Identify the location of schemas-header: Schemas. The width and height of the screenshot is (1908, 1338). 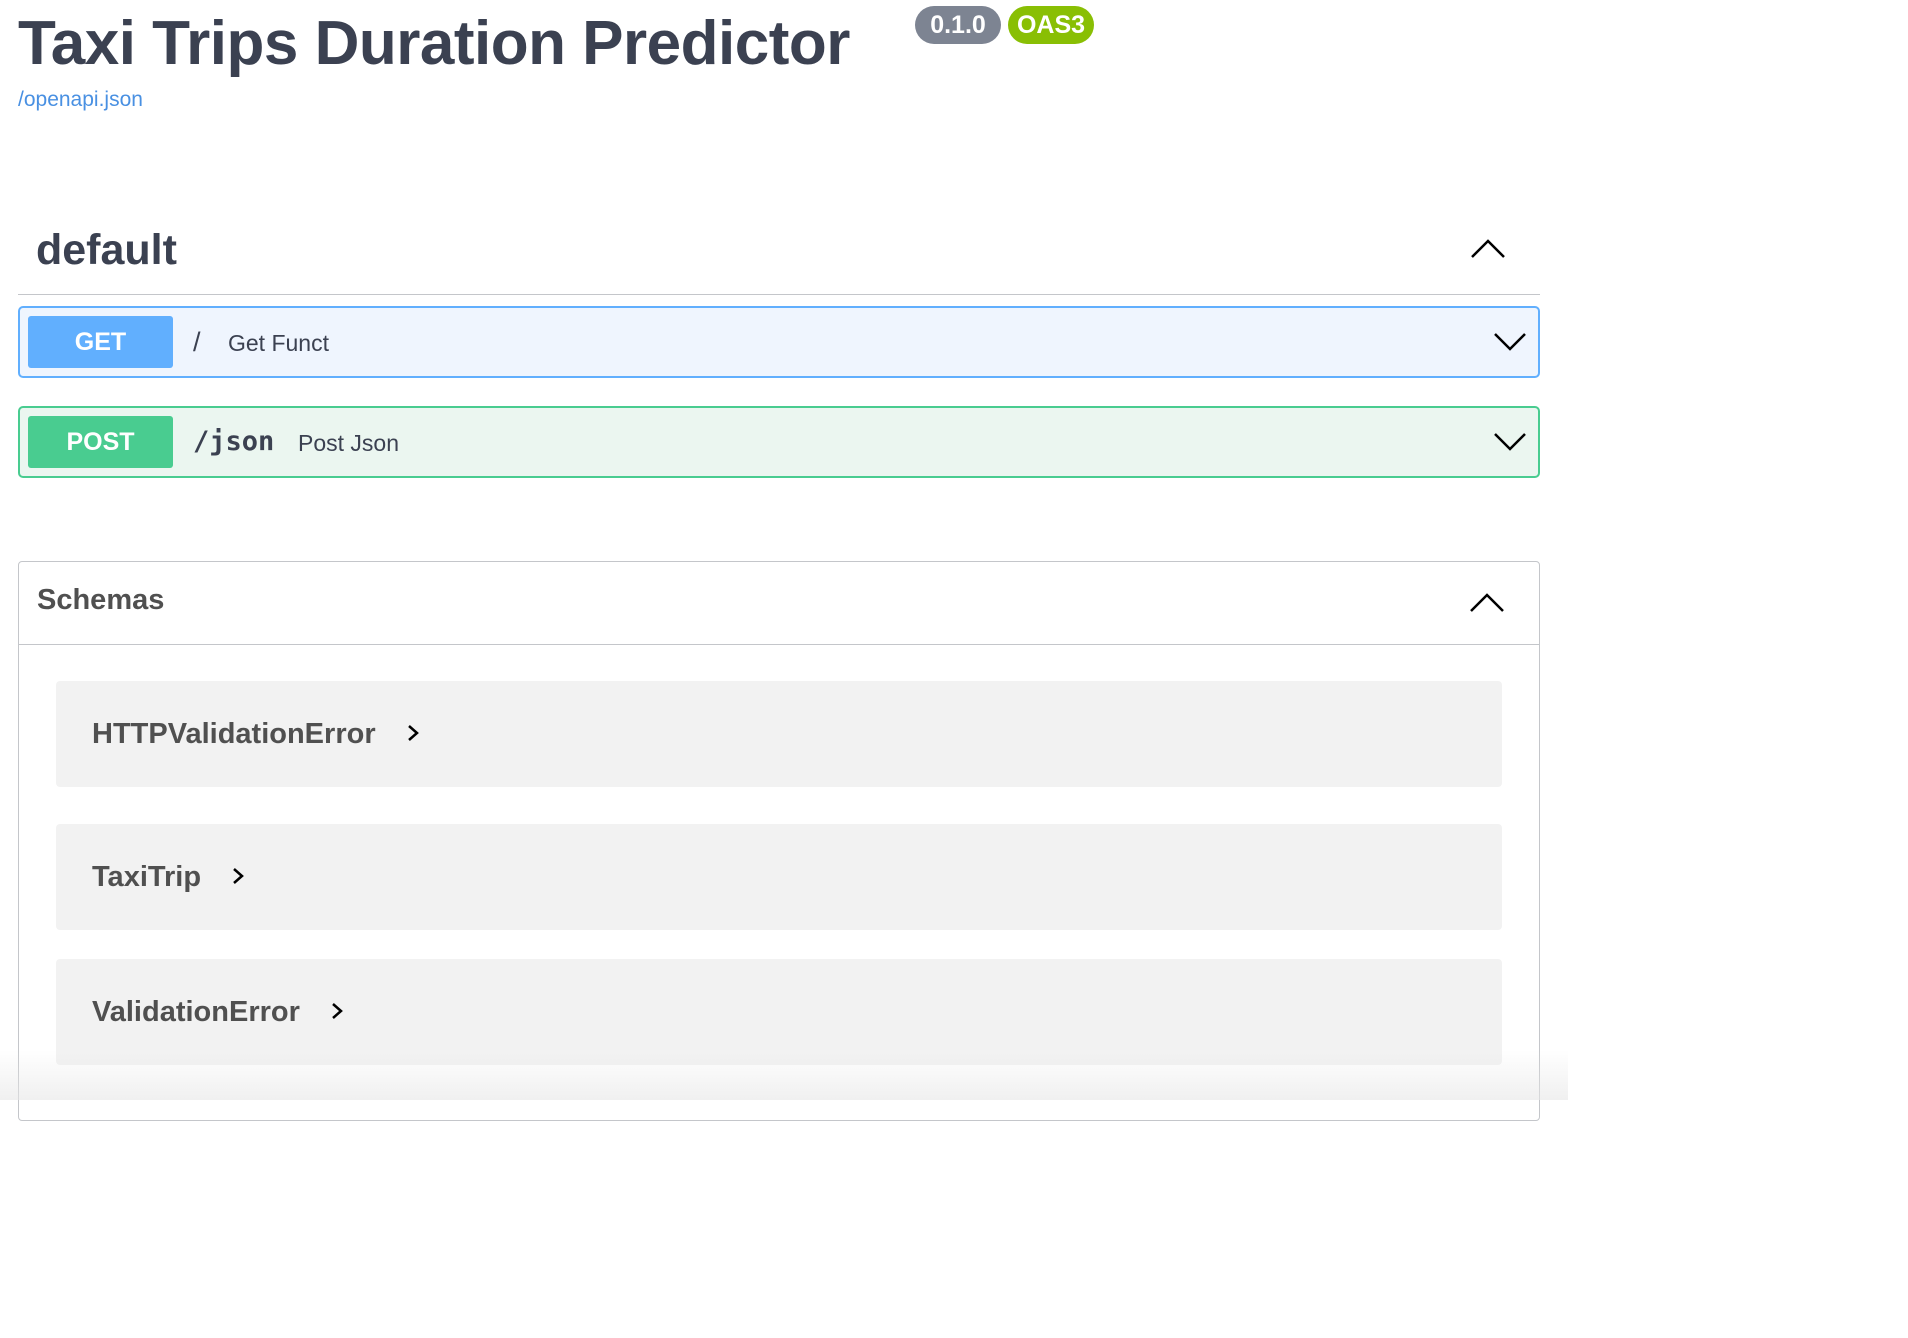
(779, 603).